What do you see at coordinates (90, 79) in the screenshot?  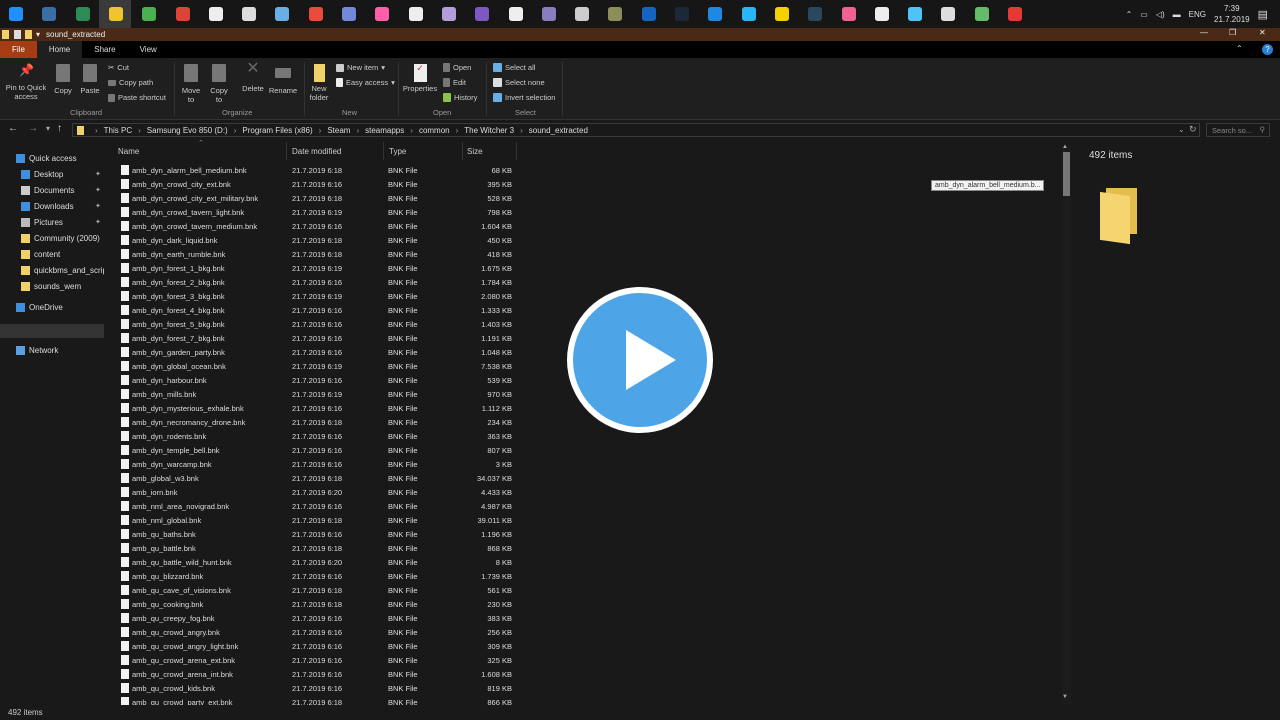 I see `paste-button: Paste` at bounding box center [90, 79].